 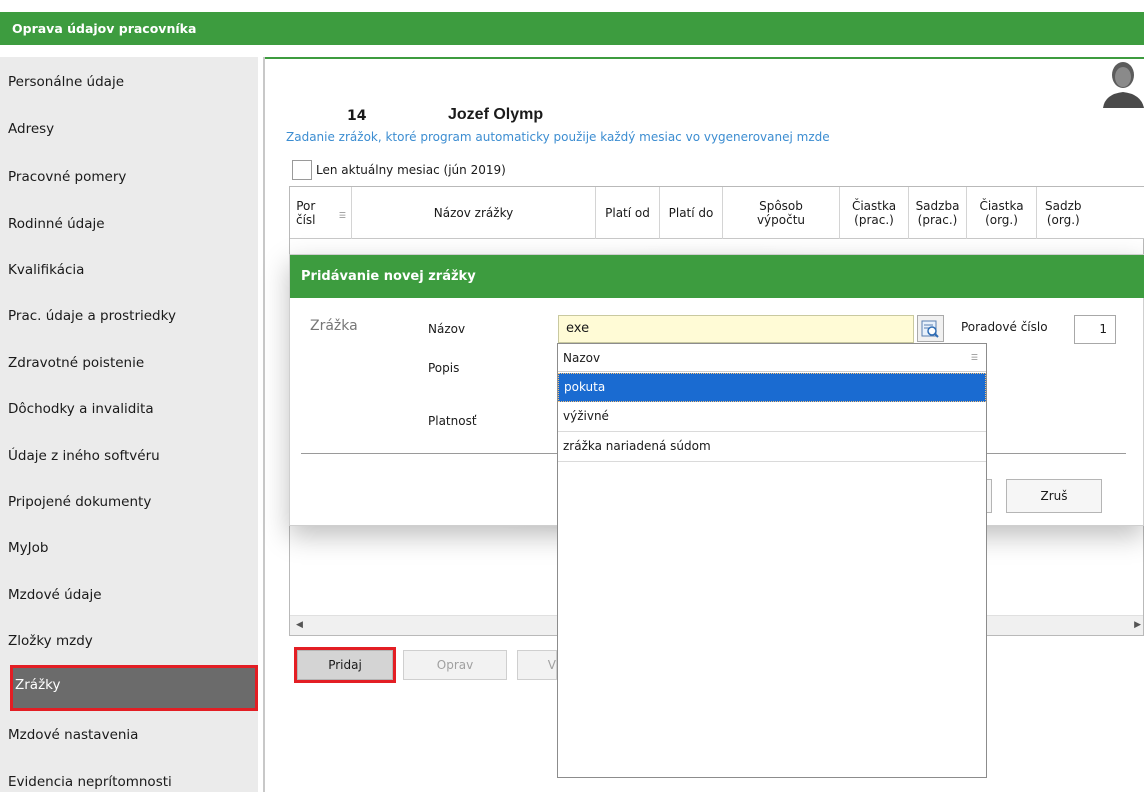 I want to click on sidebar-item-payroll-data: Mzdové údaje, so click(x=134, y=595).